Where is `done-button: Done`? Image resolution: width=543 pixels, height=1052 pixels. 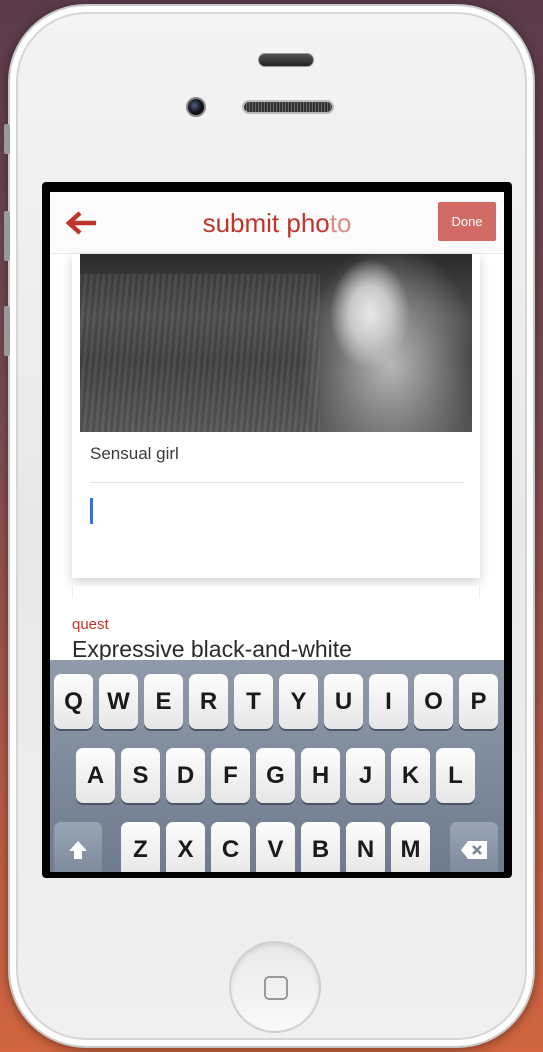 done-button: Done is located at coordinates (467, 221).